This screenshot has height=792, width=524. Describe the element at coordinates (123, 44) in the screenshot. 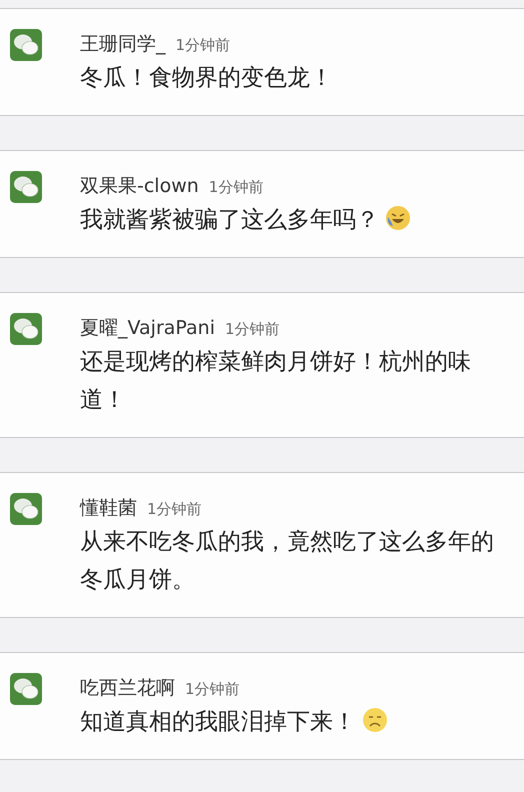

I see `commenter-name: 王珊同学_` at that location.